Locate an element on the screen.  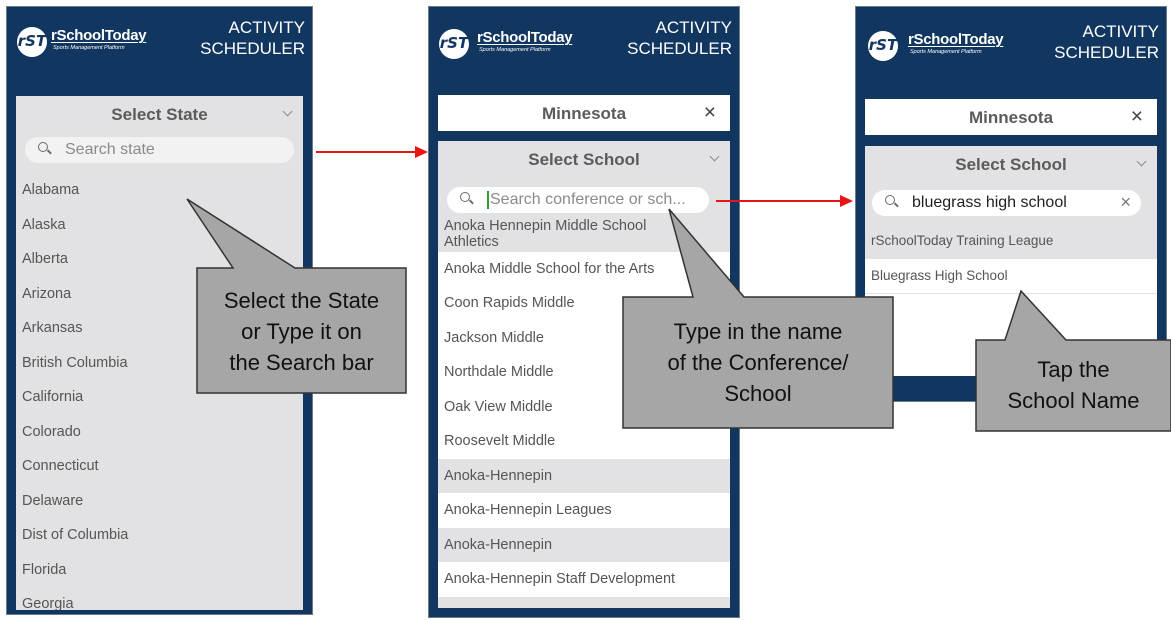
callout-type-school-text: Type in the name of the Conference/School is located at coordinates (758, 362).